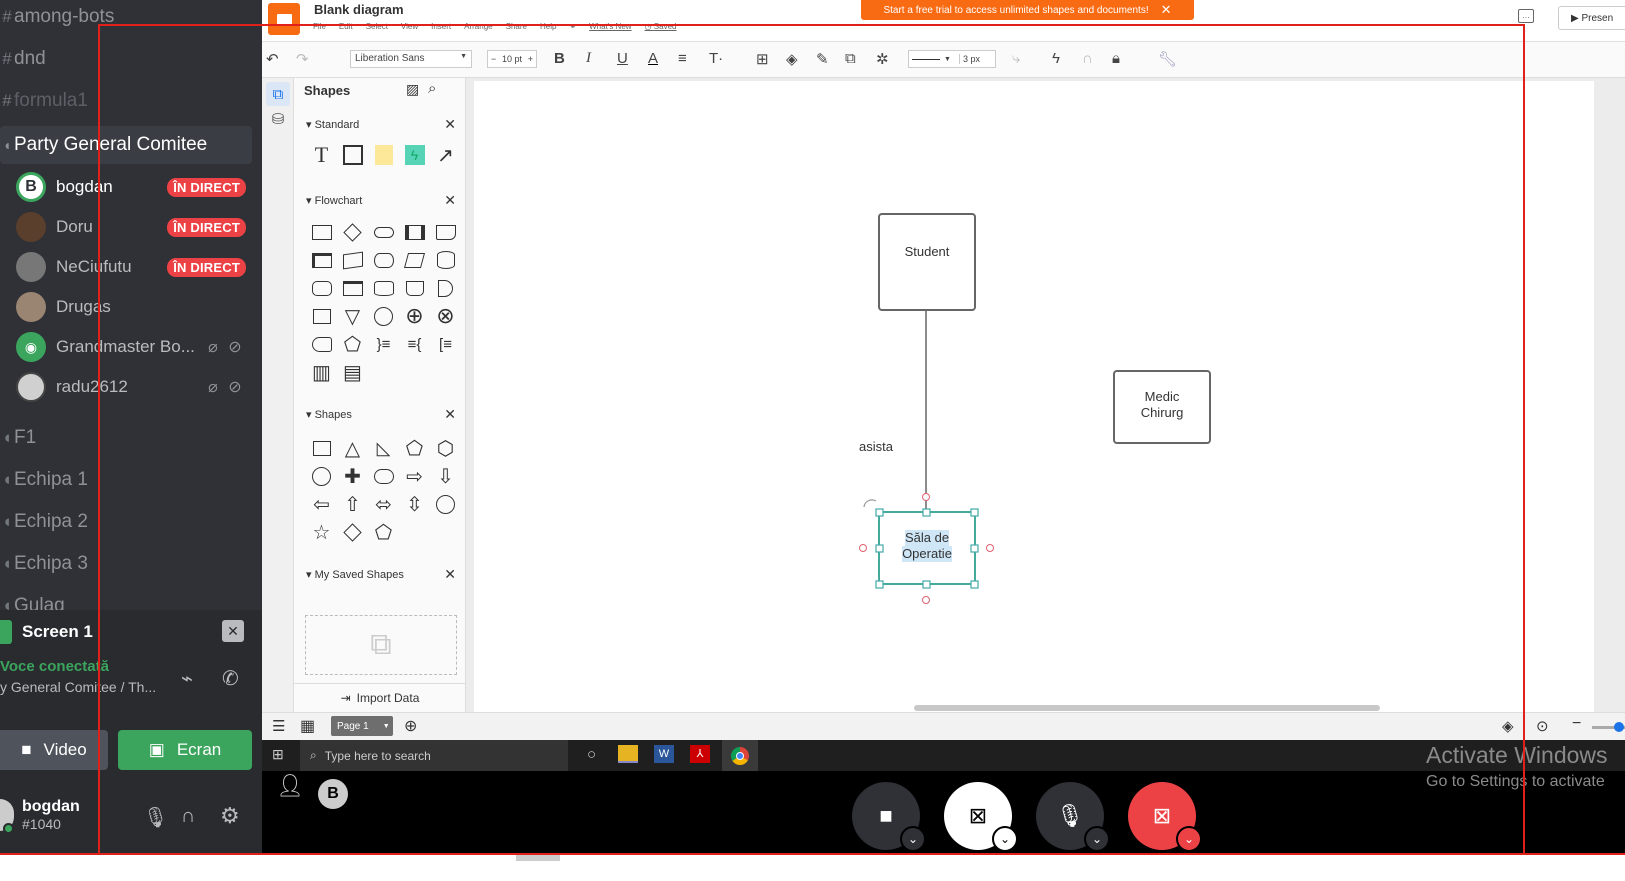 The width and height of the screenshot is (1625, 881). Describe the element at coordinates (321, 232) in the screenshot. I see `process-shape` at that location.